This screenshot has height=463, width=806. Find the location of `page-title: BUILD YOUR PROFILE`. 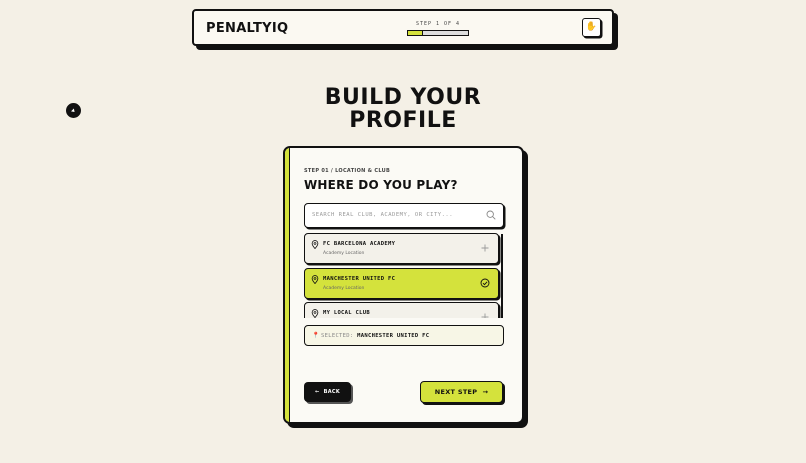

page-title: BUILD YOUR PROFILE is located at coordinates (403, 109).